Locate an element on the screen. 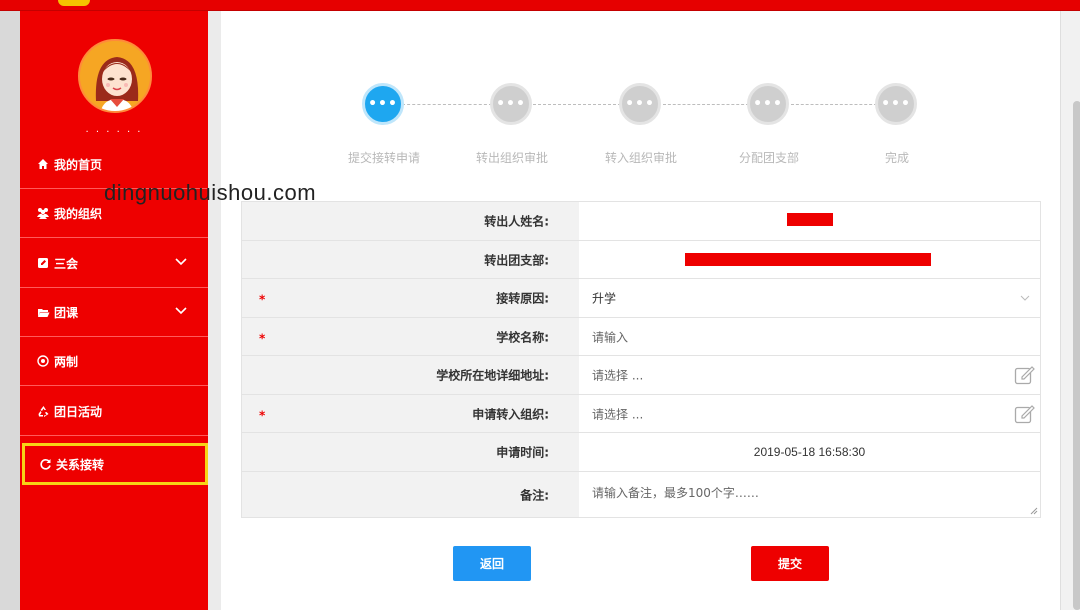 This screenshot has height=610, width=1080. time-value: 2019-05-18 16:58:30 is located at coordinates (809, 452).